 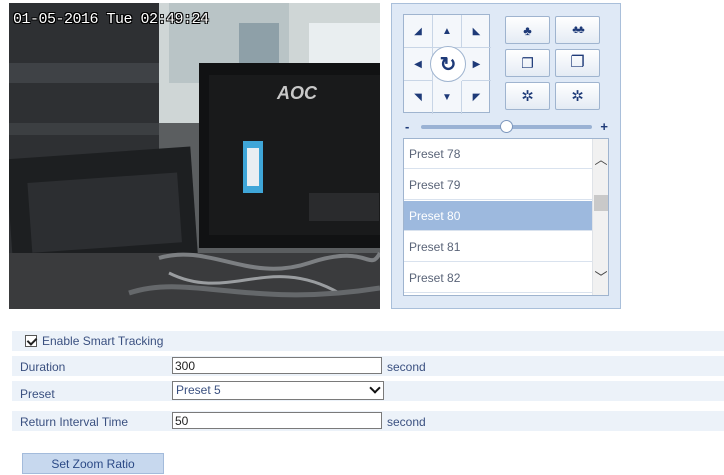 I want to click on chevron-down-icon, so click(x=375, y=388).